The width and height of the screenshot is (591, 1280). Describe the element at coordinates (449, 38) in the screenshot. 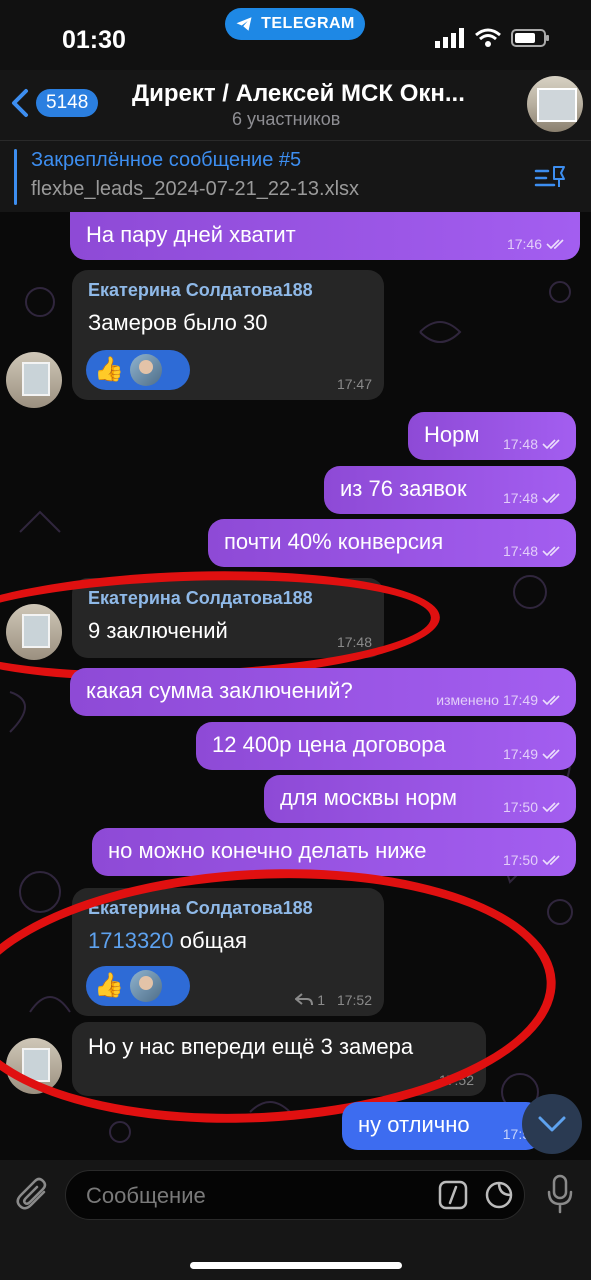

I see `signal-icon` at that location.